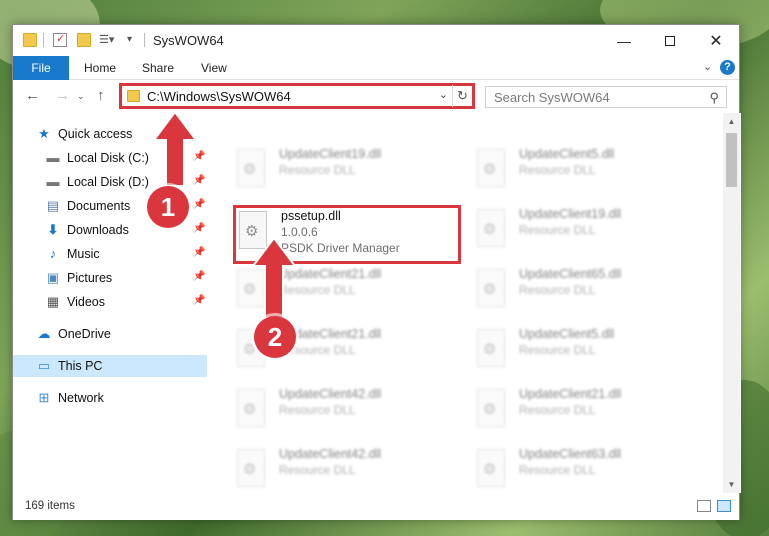 The height and width of the screenshot is (536, 769). What do you see at coordinates (41, 68) in the screenshot?
I see `tab-file: File` at bounding box center [41, 68].